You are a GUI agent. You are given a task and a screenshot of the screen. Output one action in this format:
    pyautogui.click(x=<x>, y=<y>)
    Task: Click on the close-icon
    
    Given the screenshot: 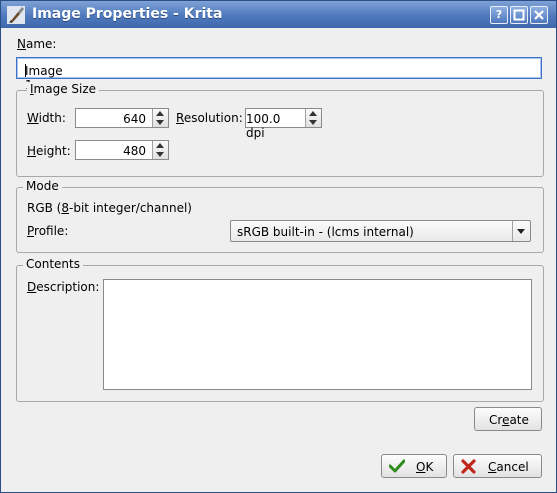 What is the action you would take?
    pyautogui.click(x=539, y=15)
    